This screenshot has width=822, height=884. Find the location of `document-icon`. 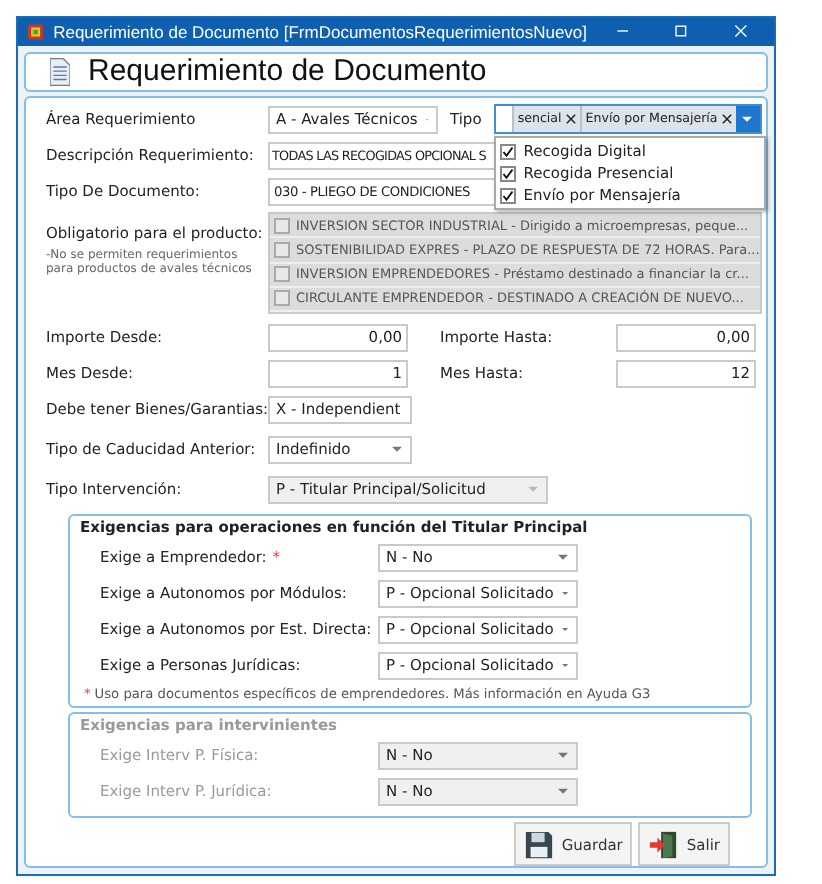

document-icon is located at coordinates (60, 71).